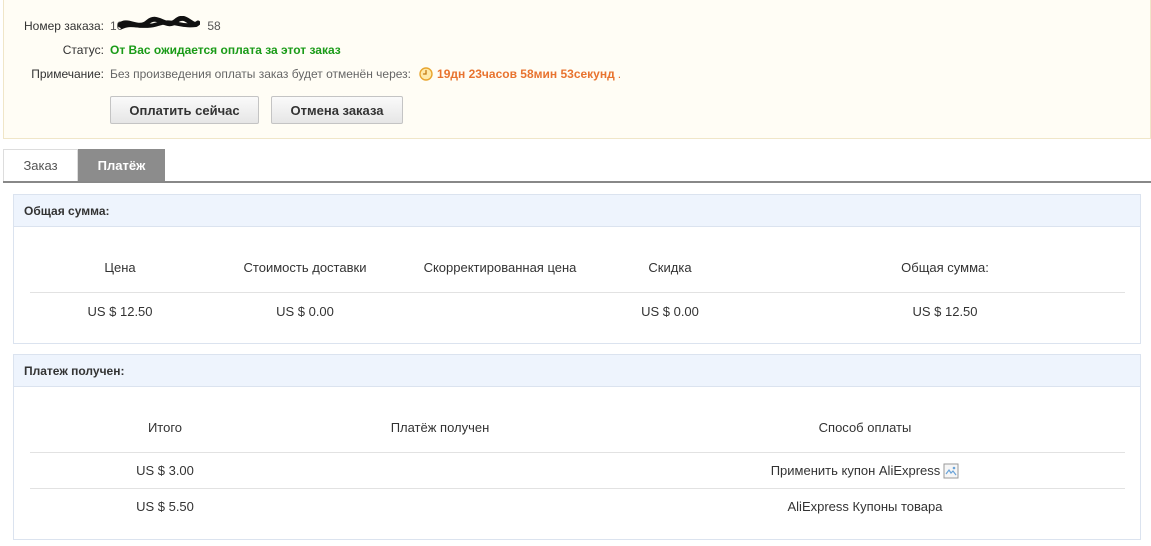 Image resolution: width=1151 pixels, height=546 pixels. I want to click on row-method: AliExpress Купоны товара, so click(865, 506).